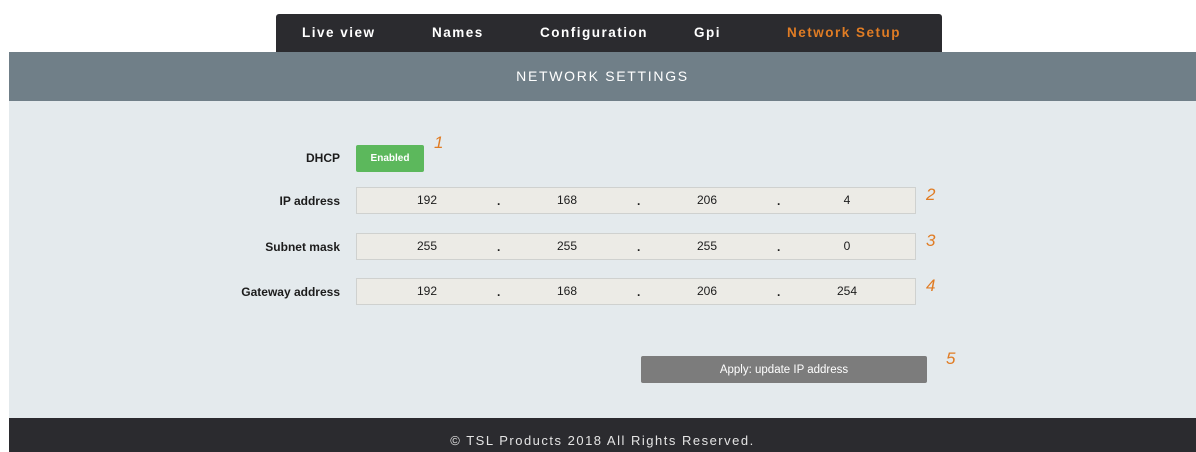  What do you see at coordinates (636, 246) in the screenshot?
I see `subnet-mask-field: 255 . 255 . 255 . 0` at bounding box center [636, 246].